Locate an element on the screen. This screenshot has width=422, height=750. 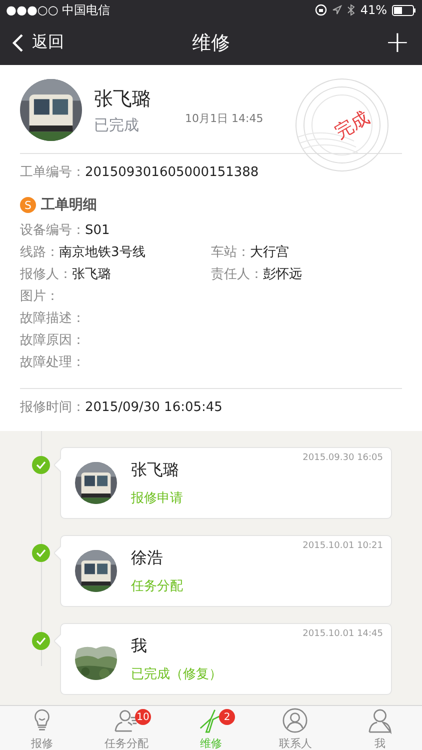
contact-icon is located at coordinates (295, 720).